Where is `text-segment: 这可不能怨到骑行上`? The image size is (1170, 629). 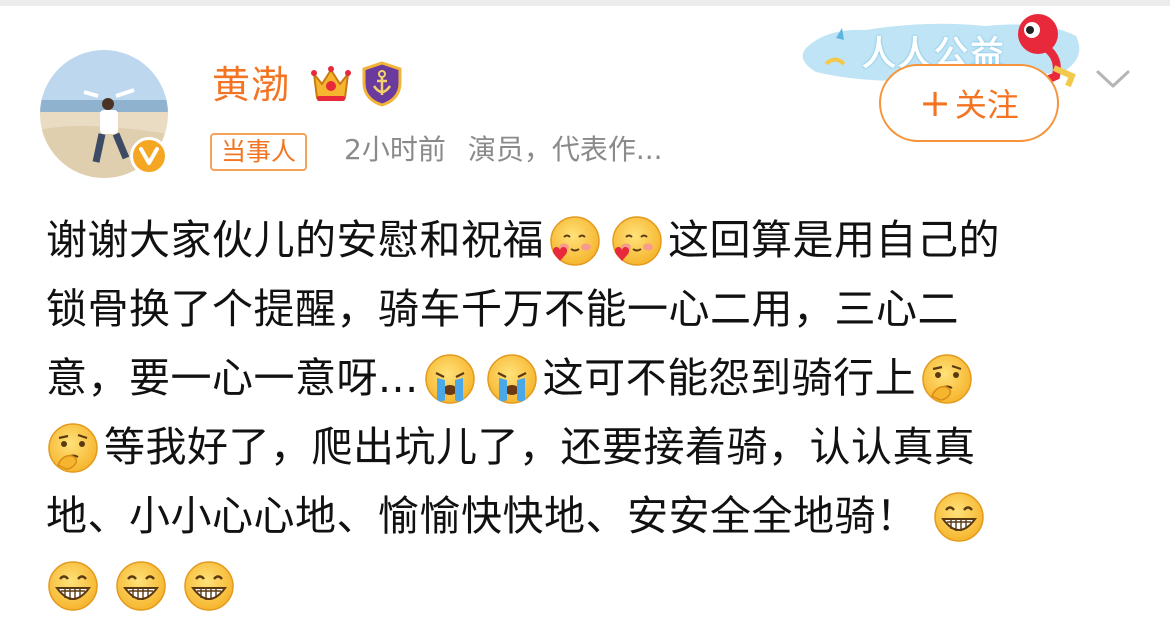 text-segment: 这可不能怨到骑行上 is located at coordinates (729, 378).